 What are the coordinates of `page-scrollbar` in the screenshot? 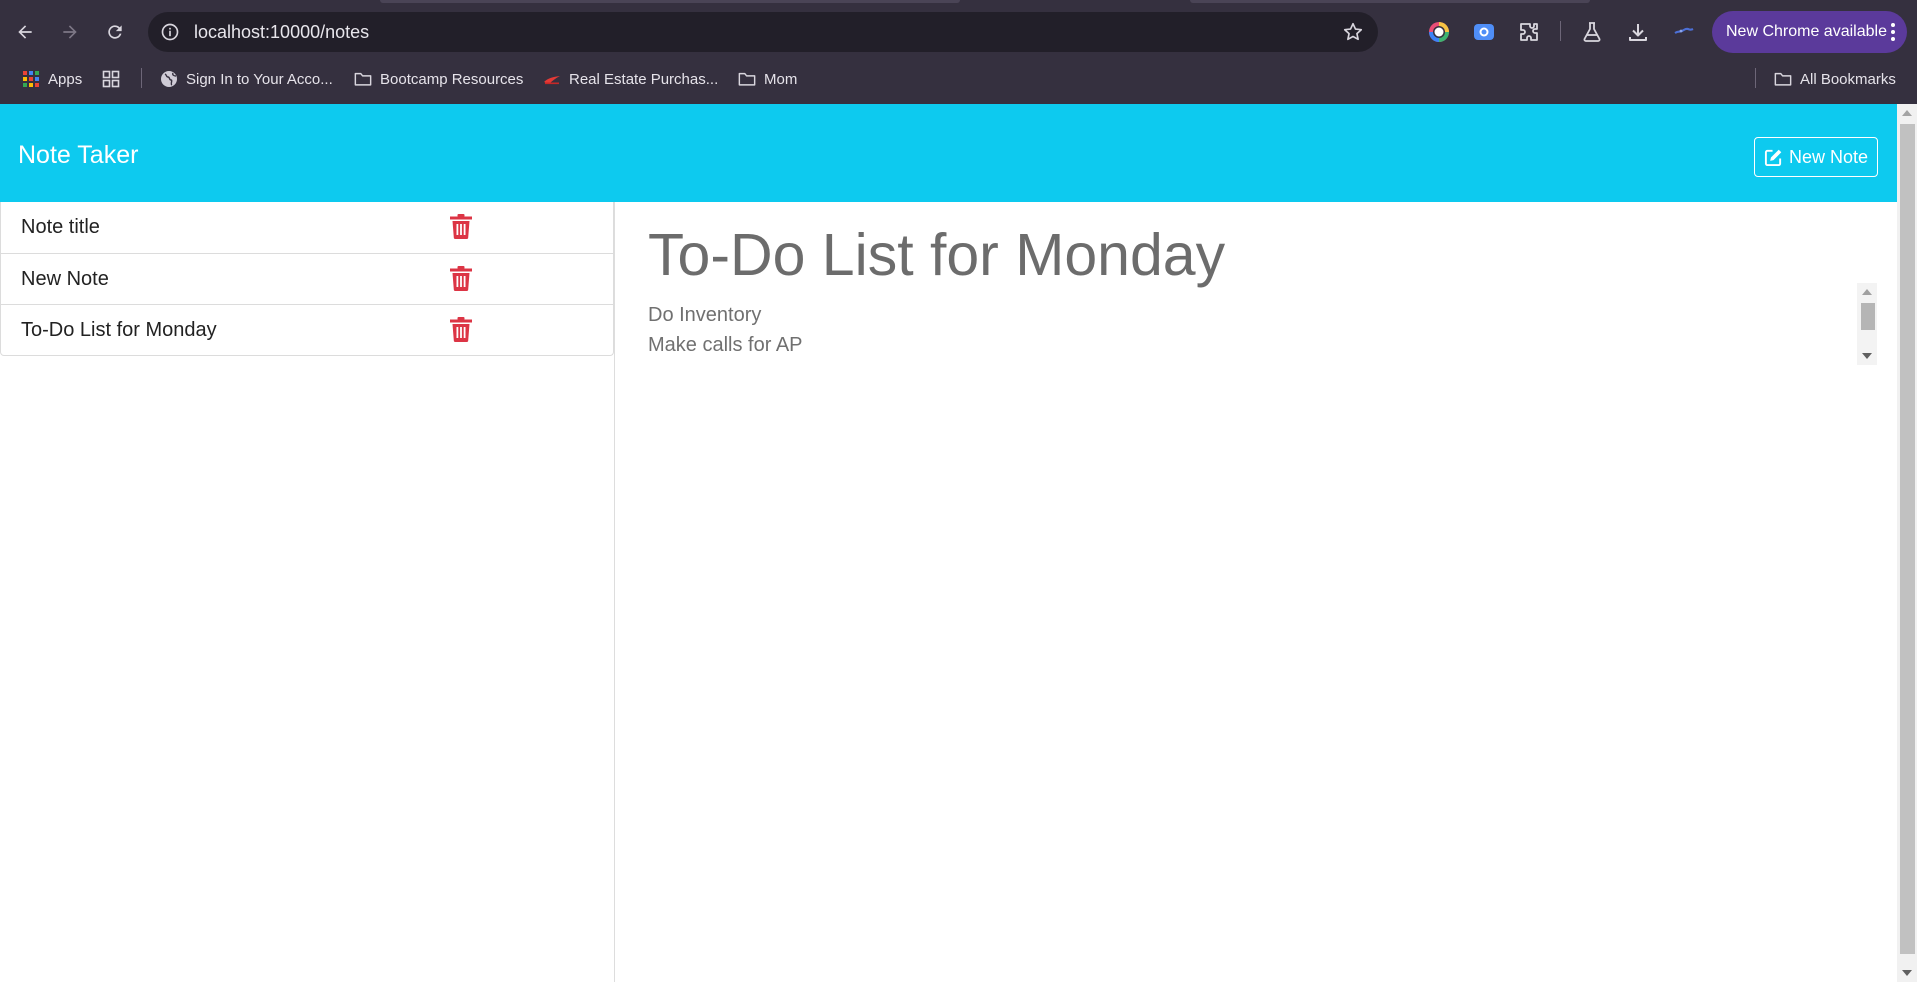 It's located at (1907, 543).